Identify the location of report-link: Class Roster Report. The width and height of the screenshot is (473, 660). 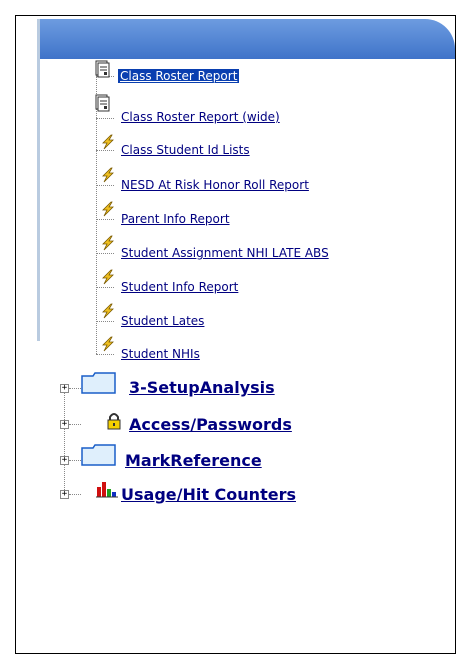
(179, 76).